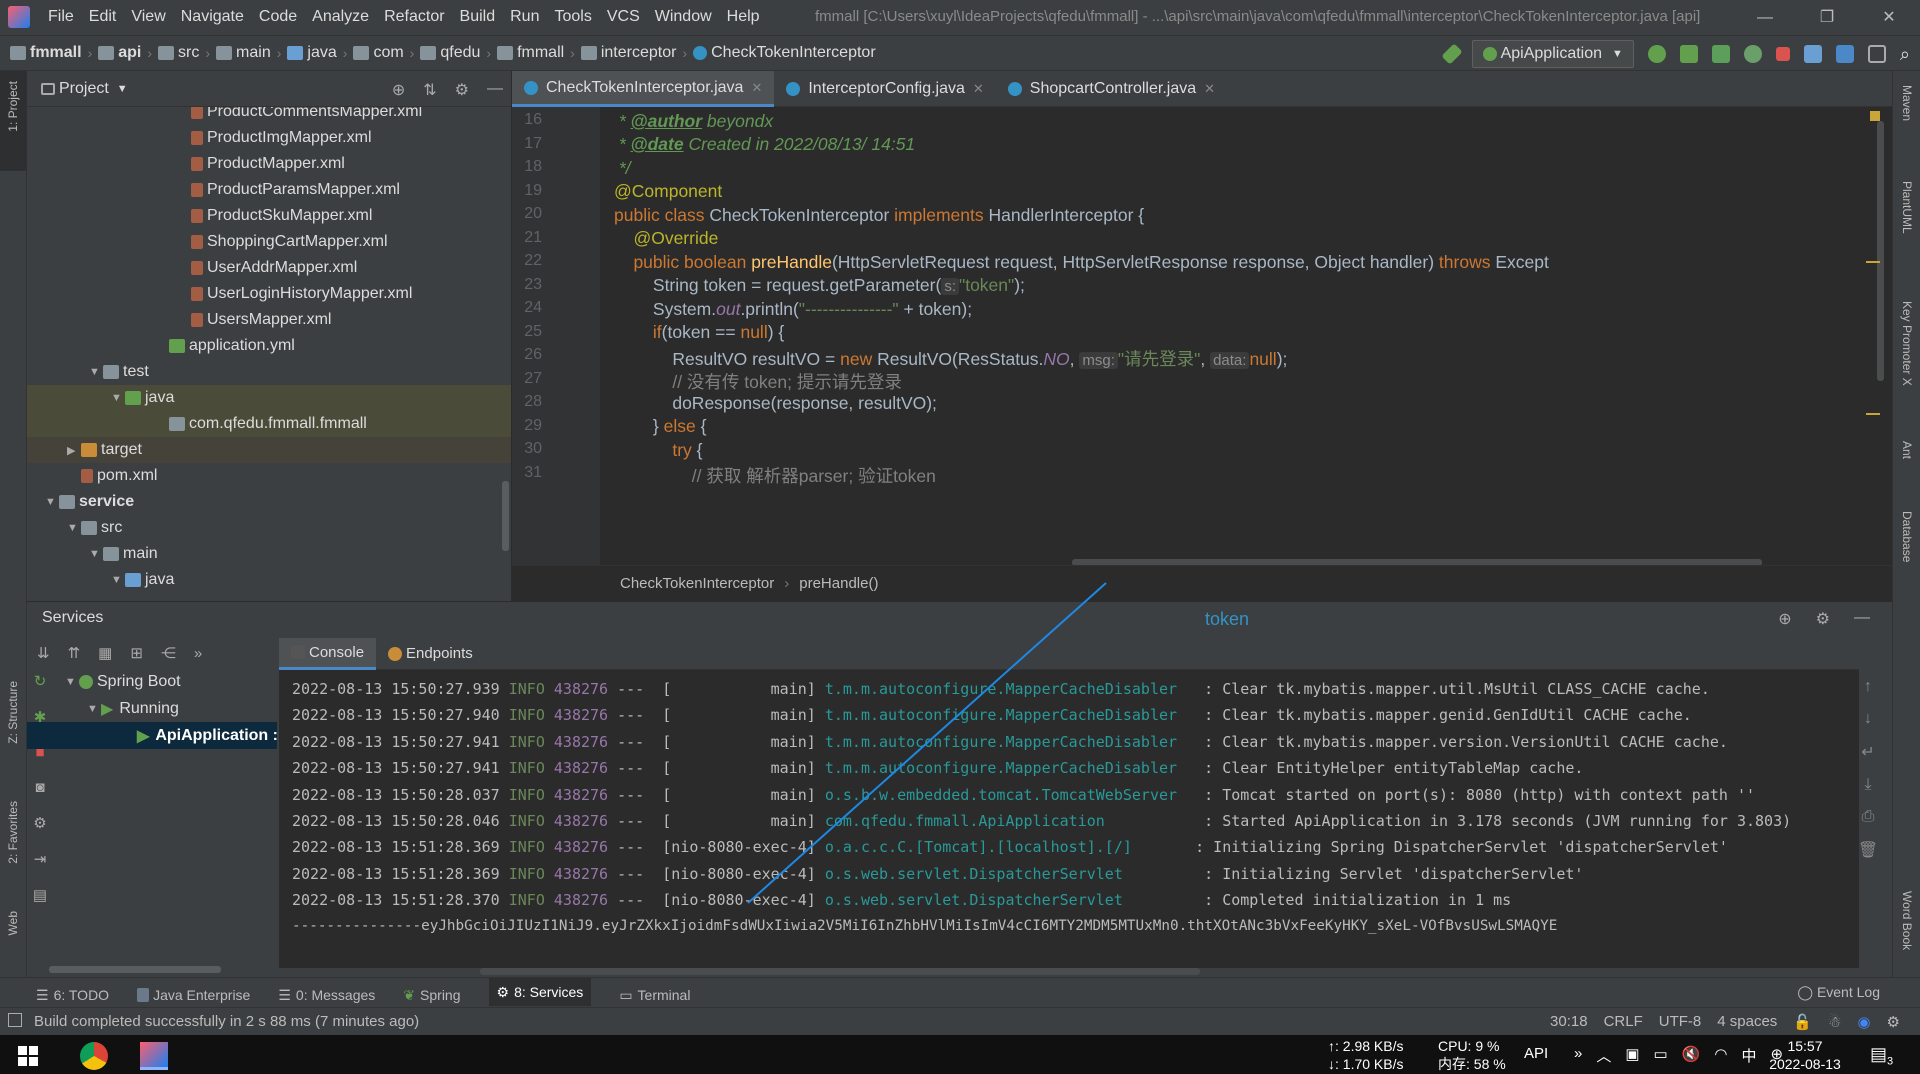 Image resolution: width=1920 pixels, height=1074 pixels. Describe the element at coordinates (1868, 817) in the screenshot. I see `print-icon: ⎙` at that location.